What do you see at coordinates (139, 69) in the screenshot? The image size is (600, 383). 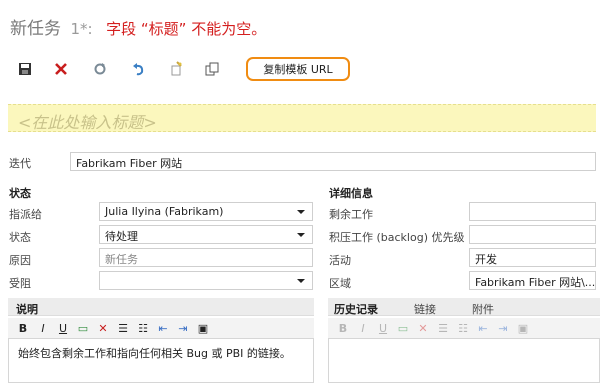 I see `undo-icon` at bounding box center [139, 69].